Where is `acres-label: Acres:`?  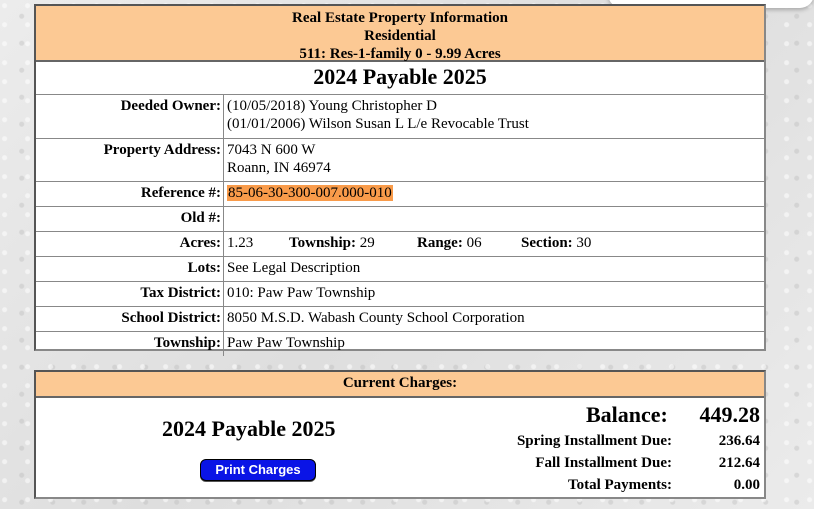 acres-label: Acres: is located at coordinates (130, 244).